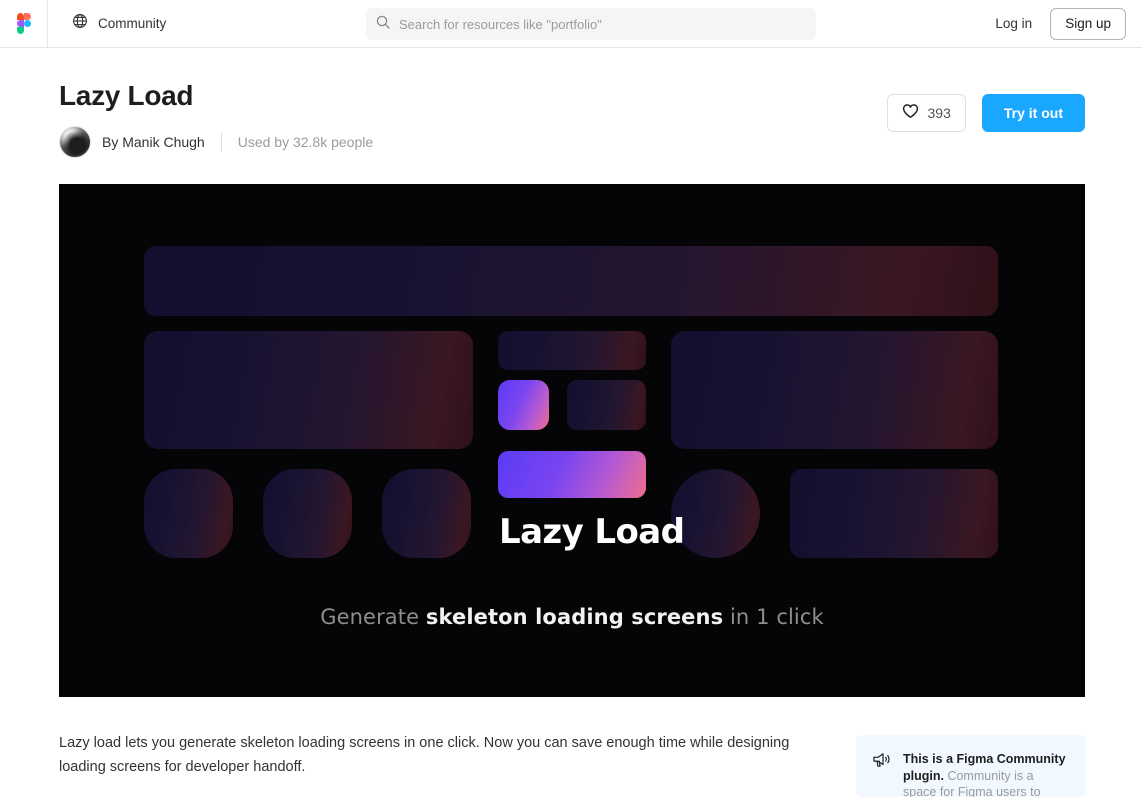 The height and width of the screenshot is (797, 1142). I want to click on hero-tagline-post: in 1 click, so click(773, 617).